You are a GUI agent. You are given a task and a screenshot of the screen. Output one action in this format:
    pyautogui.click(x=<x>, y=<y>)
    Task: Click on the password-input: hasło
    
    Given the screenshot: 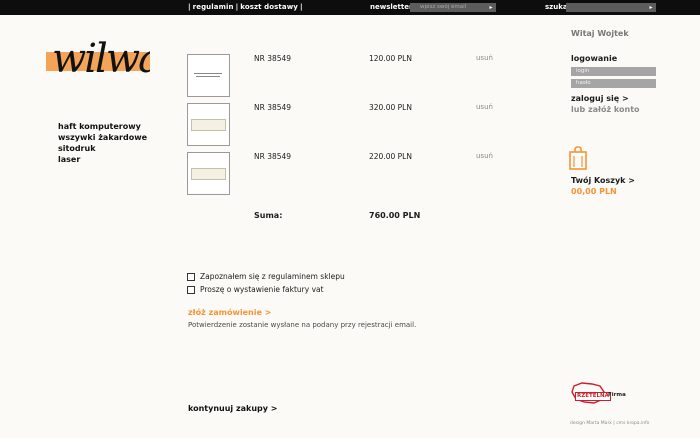 What is the action you would take?
    pyautogui.click(x=613, y=83)
    